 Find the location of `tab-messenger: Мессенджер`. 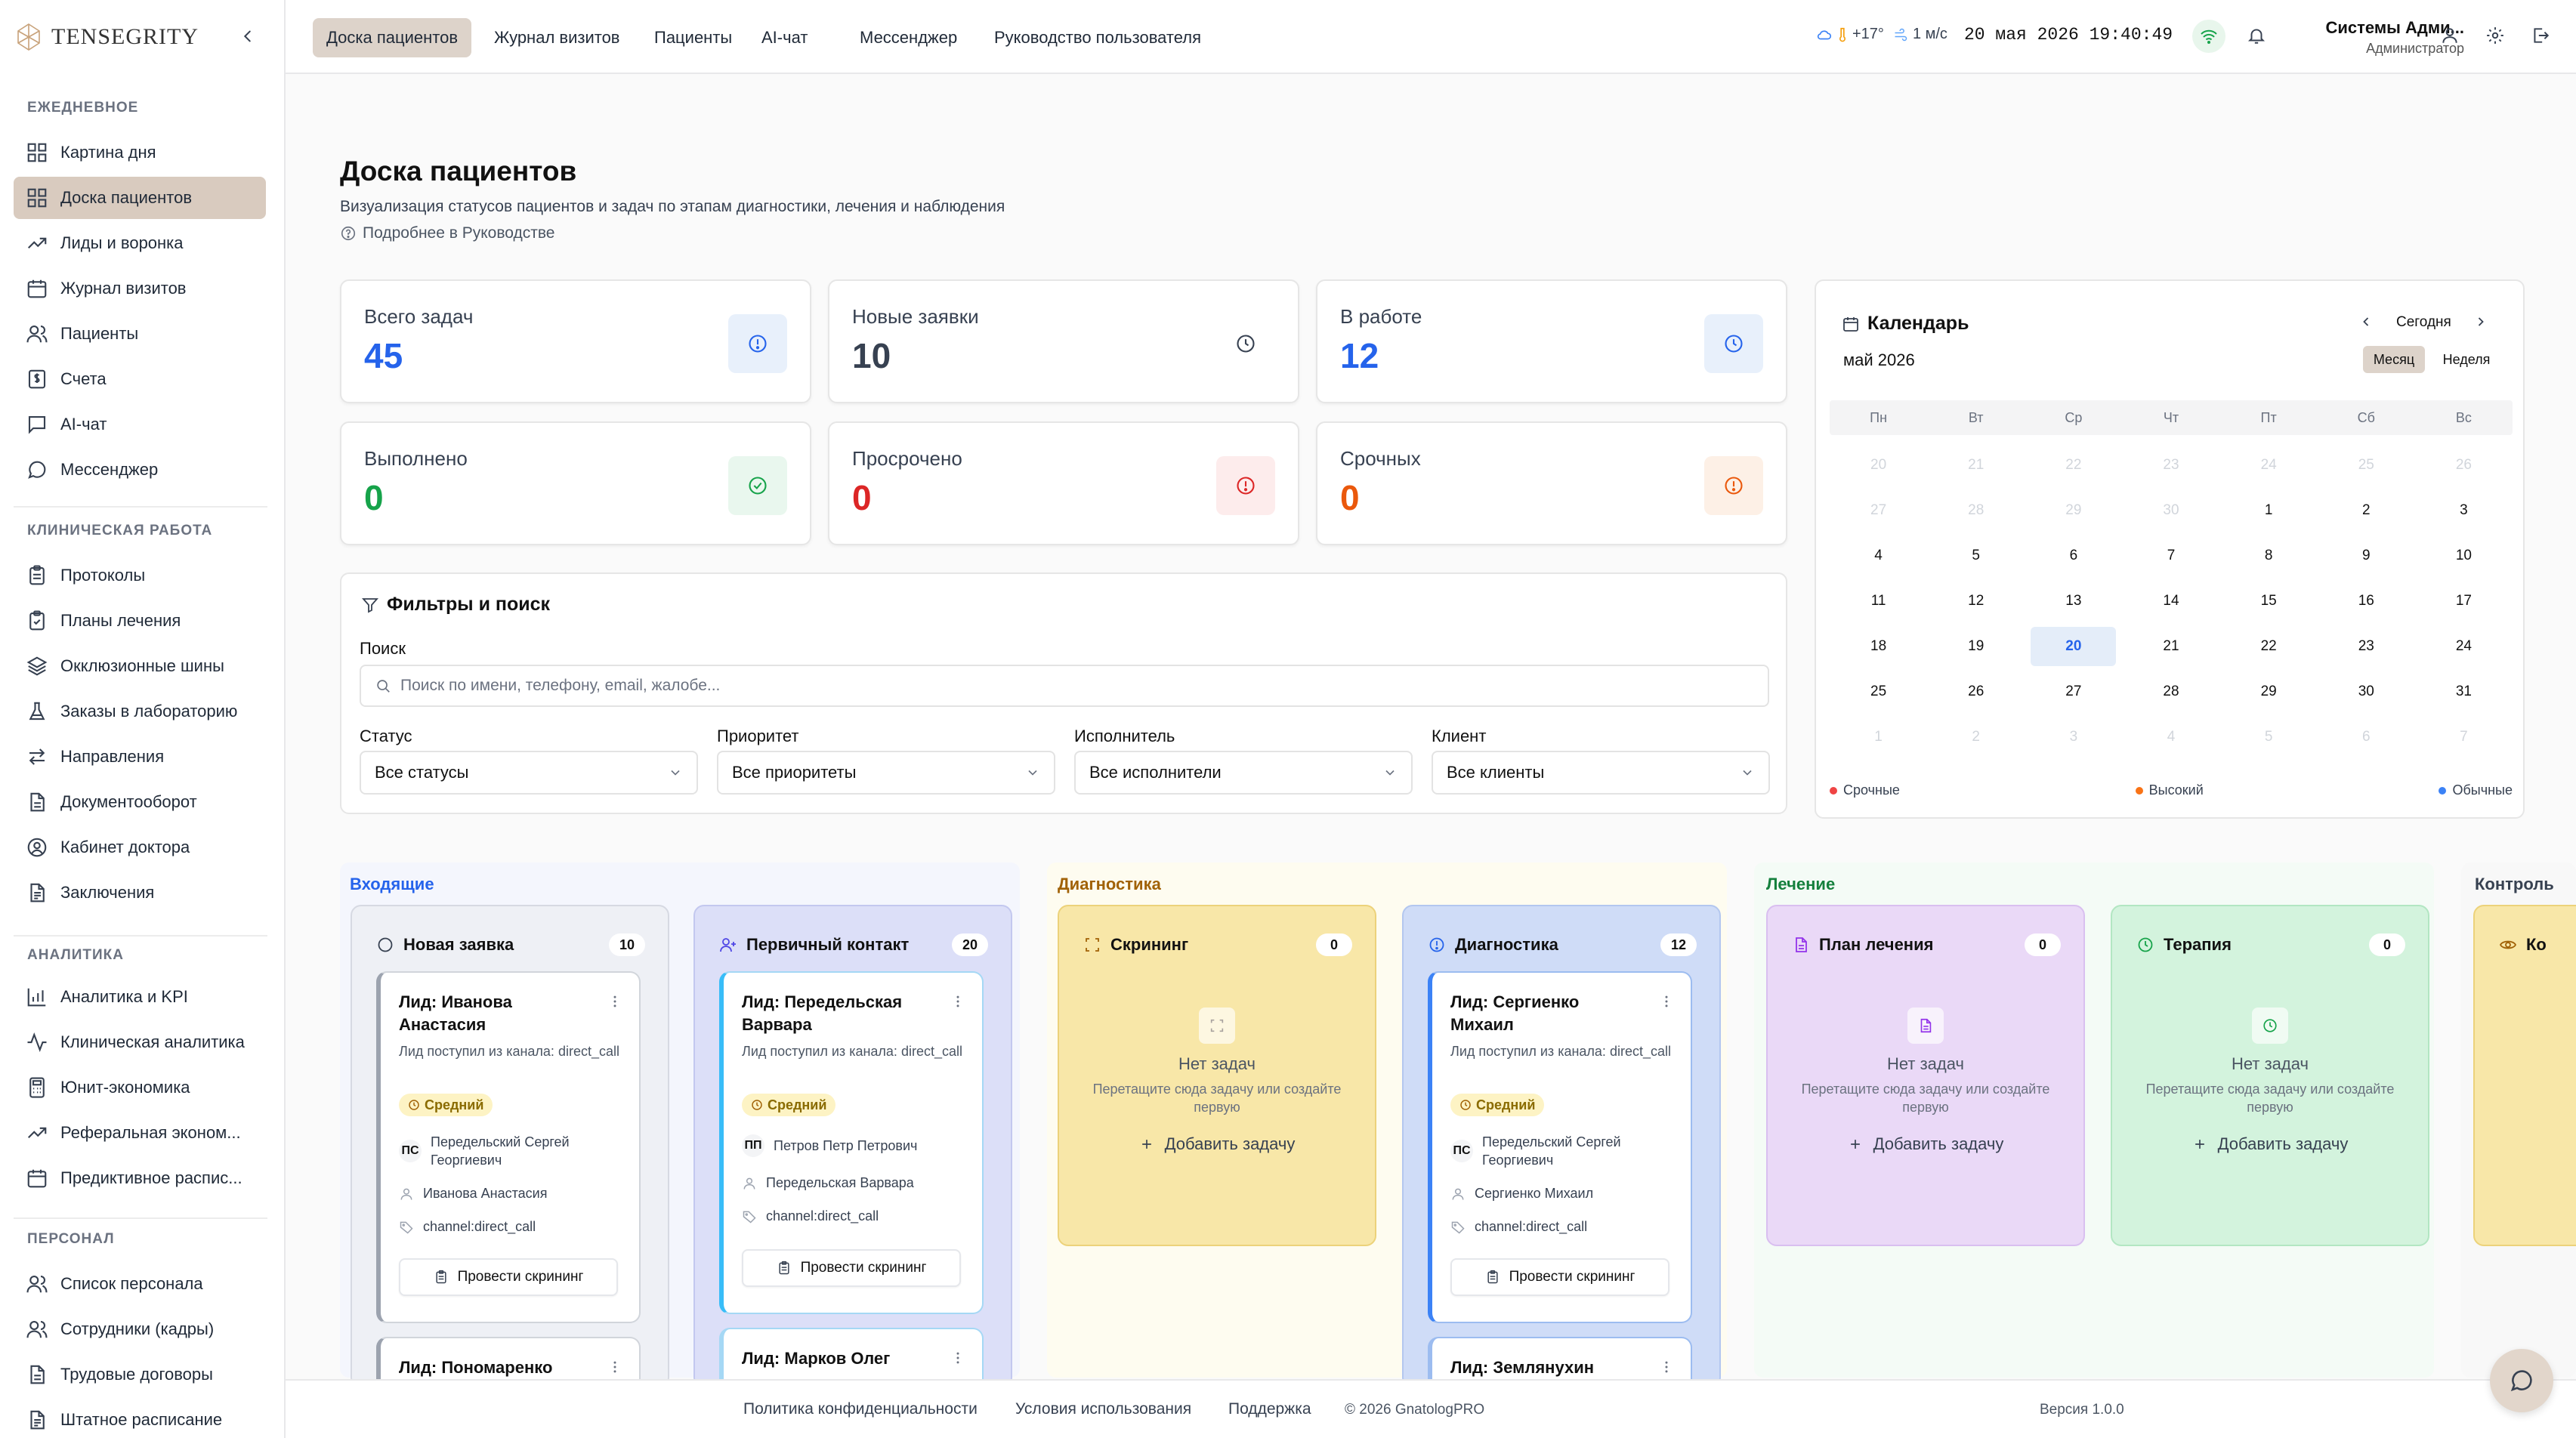

tab-messenger: Мессенджер is located at coordinates (908, 37).